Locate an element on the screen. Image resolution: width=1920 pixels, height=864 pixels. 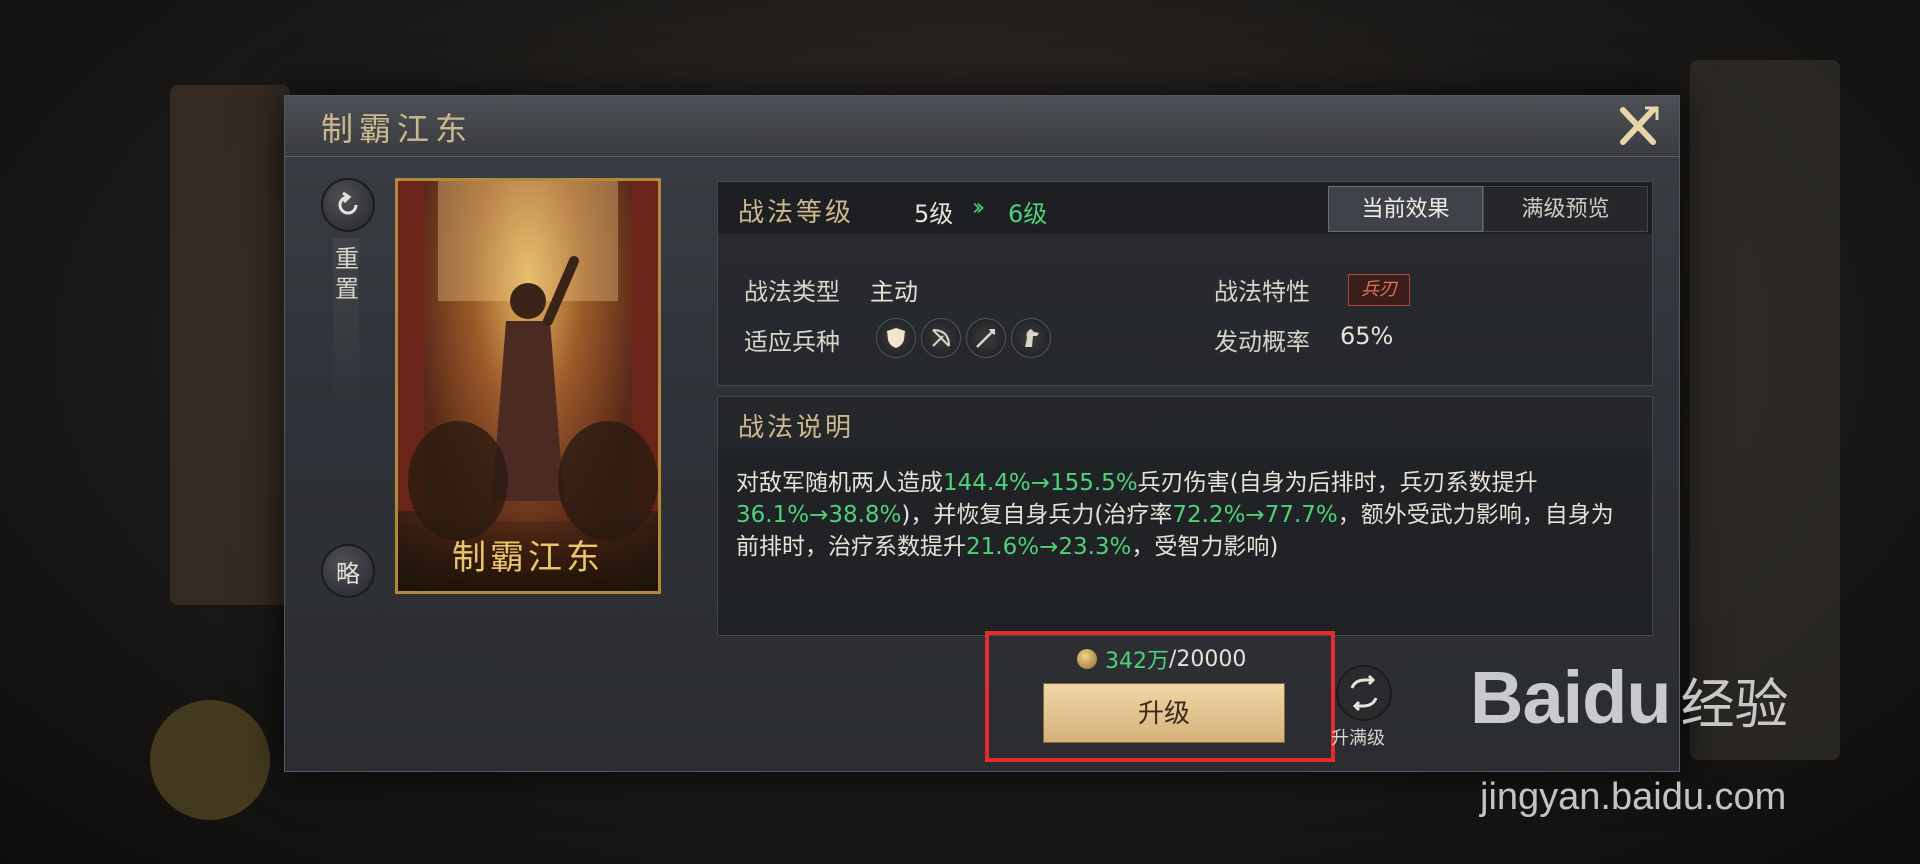
max-level-label: 升满级 is located at coordinates (1358, 738).